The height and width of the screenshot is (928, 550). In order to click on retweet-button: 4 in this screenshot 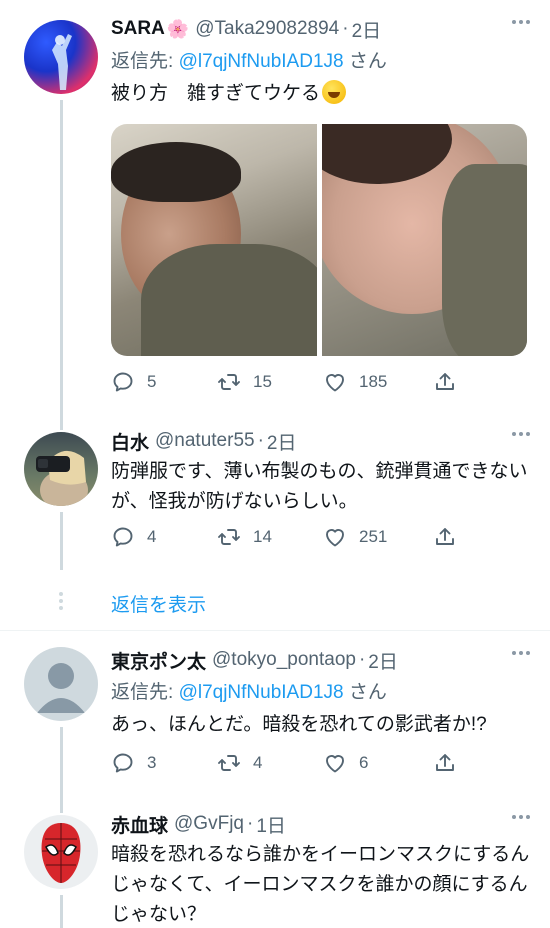, I will do `click(270, 763)`.